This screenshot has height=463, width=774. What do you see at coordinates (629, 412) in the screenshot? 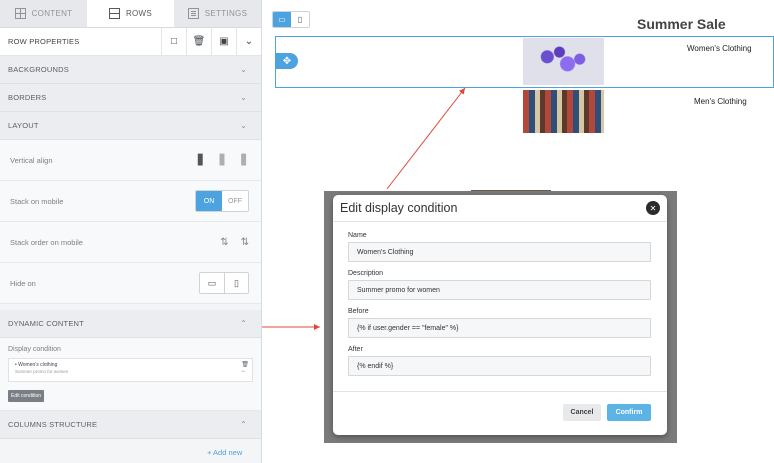
I see `confirm-button: Confirm` at bounding box center [629, 412].